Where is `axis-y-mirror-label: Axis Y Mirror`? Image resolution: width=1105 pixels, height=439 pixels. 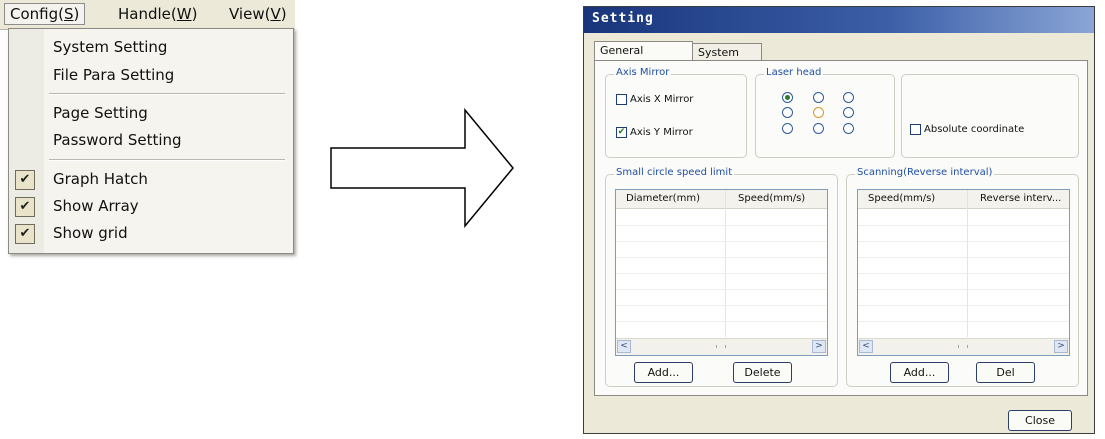
axis-y-mirror-label: Axis Y Mirror is located at coordinates (661, 132).